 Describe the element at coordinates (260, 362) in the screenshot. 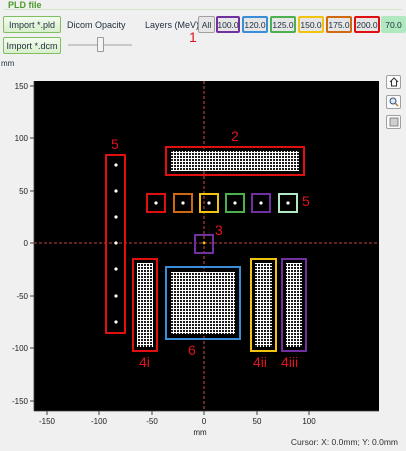

I see `annotation-4ii: 4ii` at that location.